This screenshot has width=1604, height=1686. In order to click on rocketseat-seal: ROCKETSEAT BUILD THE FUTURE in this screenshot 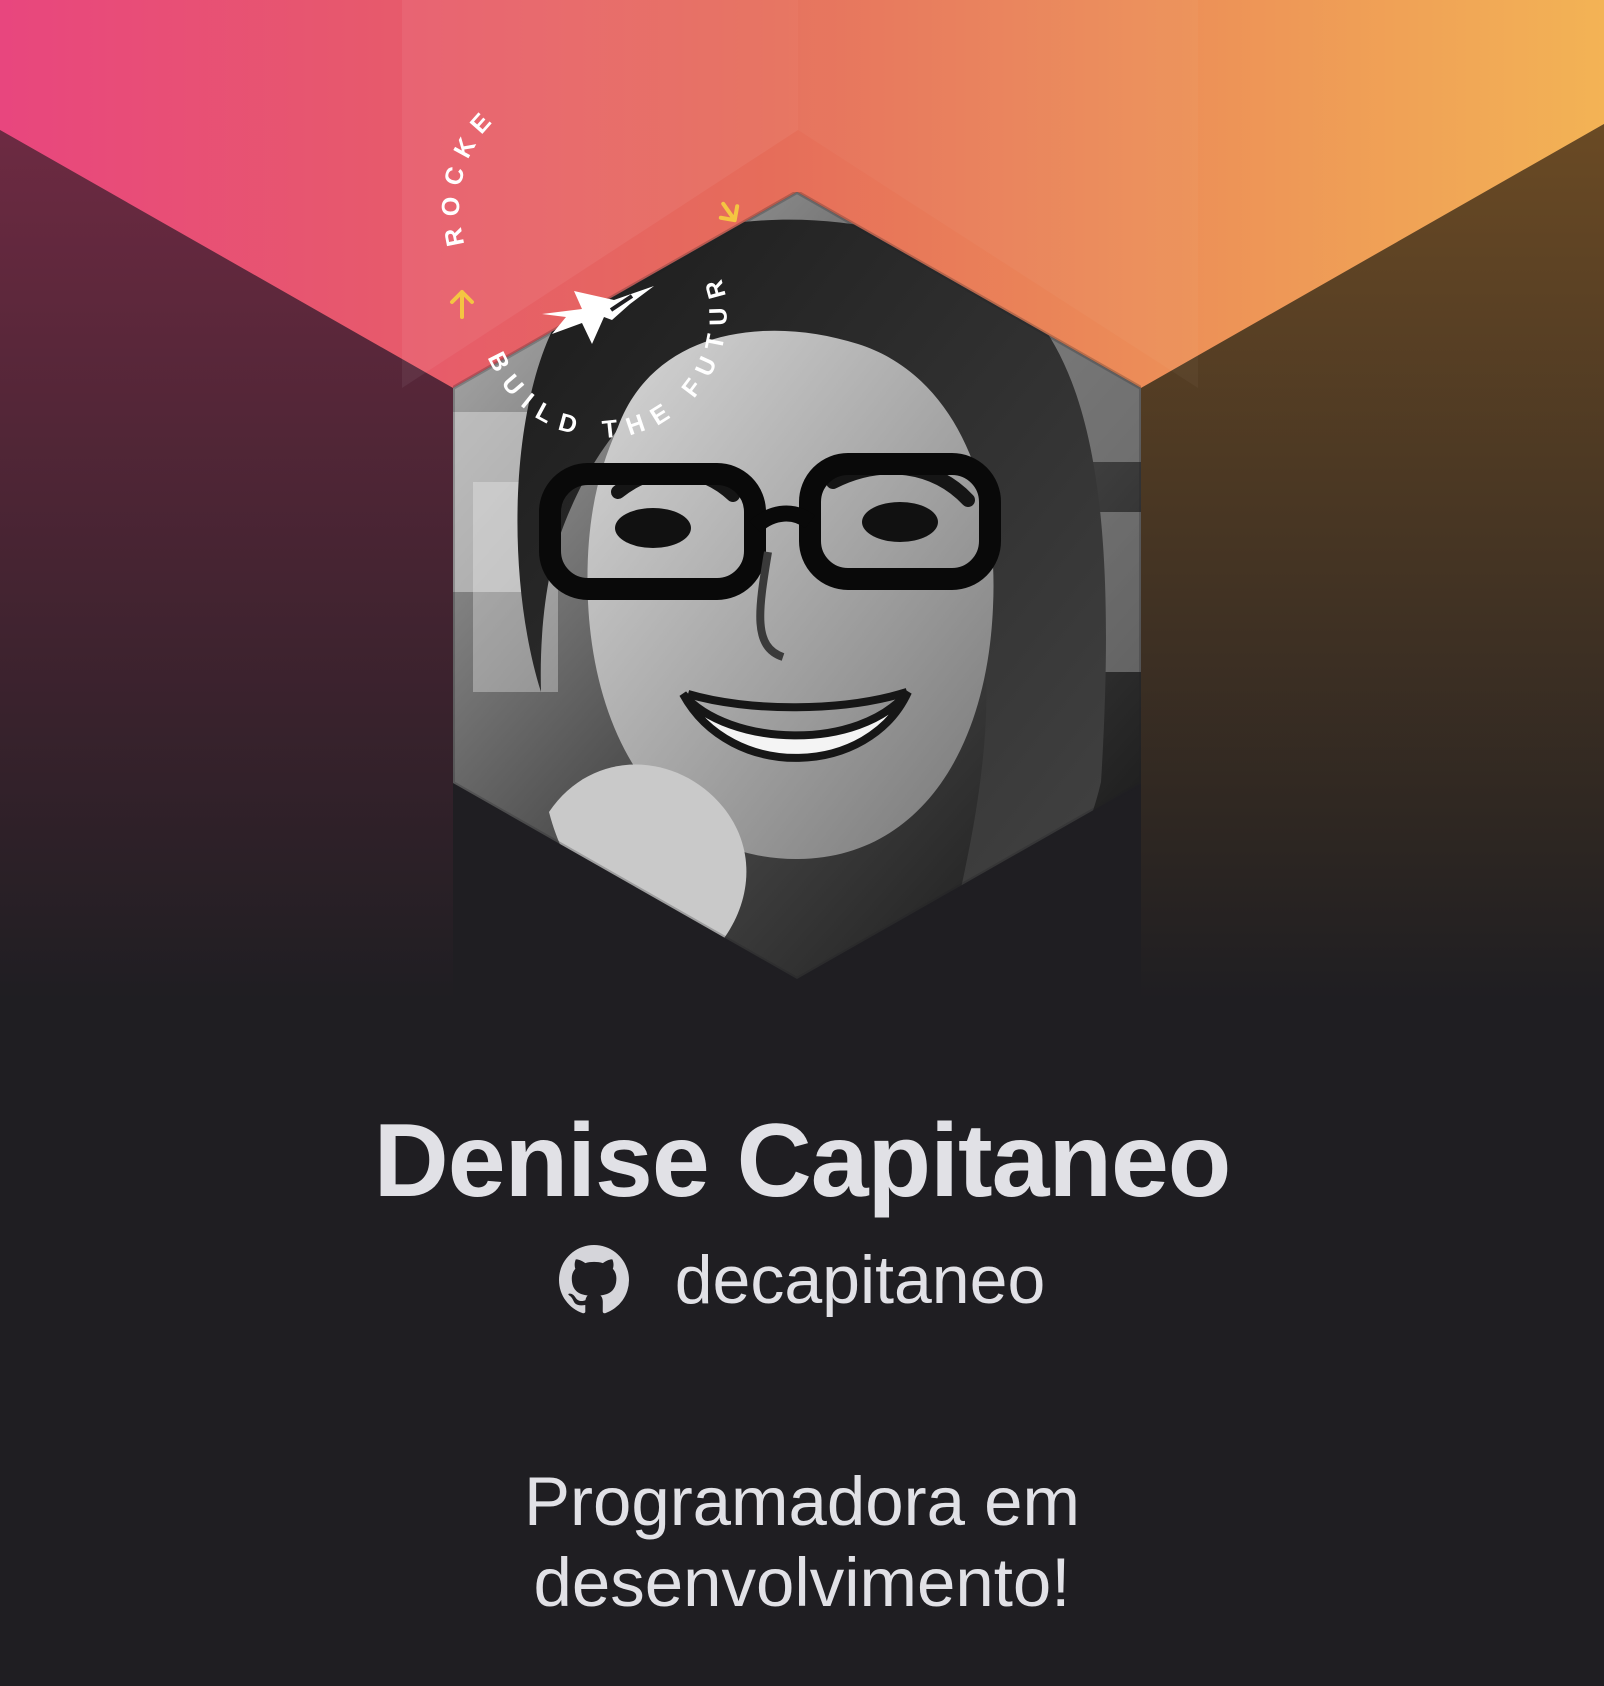, I will do `click(580, 278)`.